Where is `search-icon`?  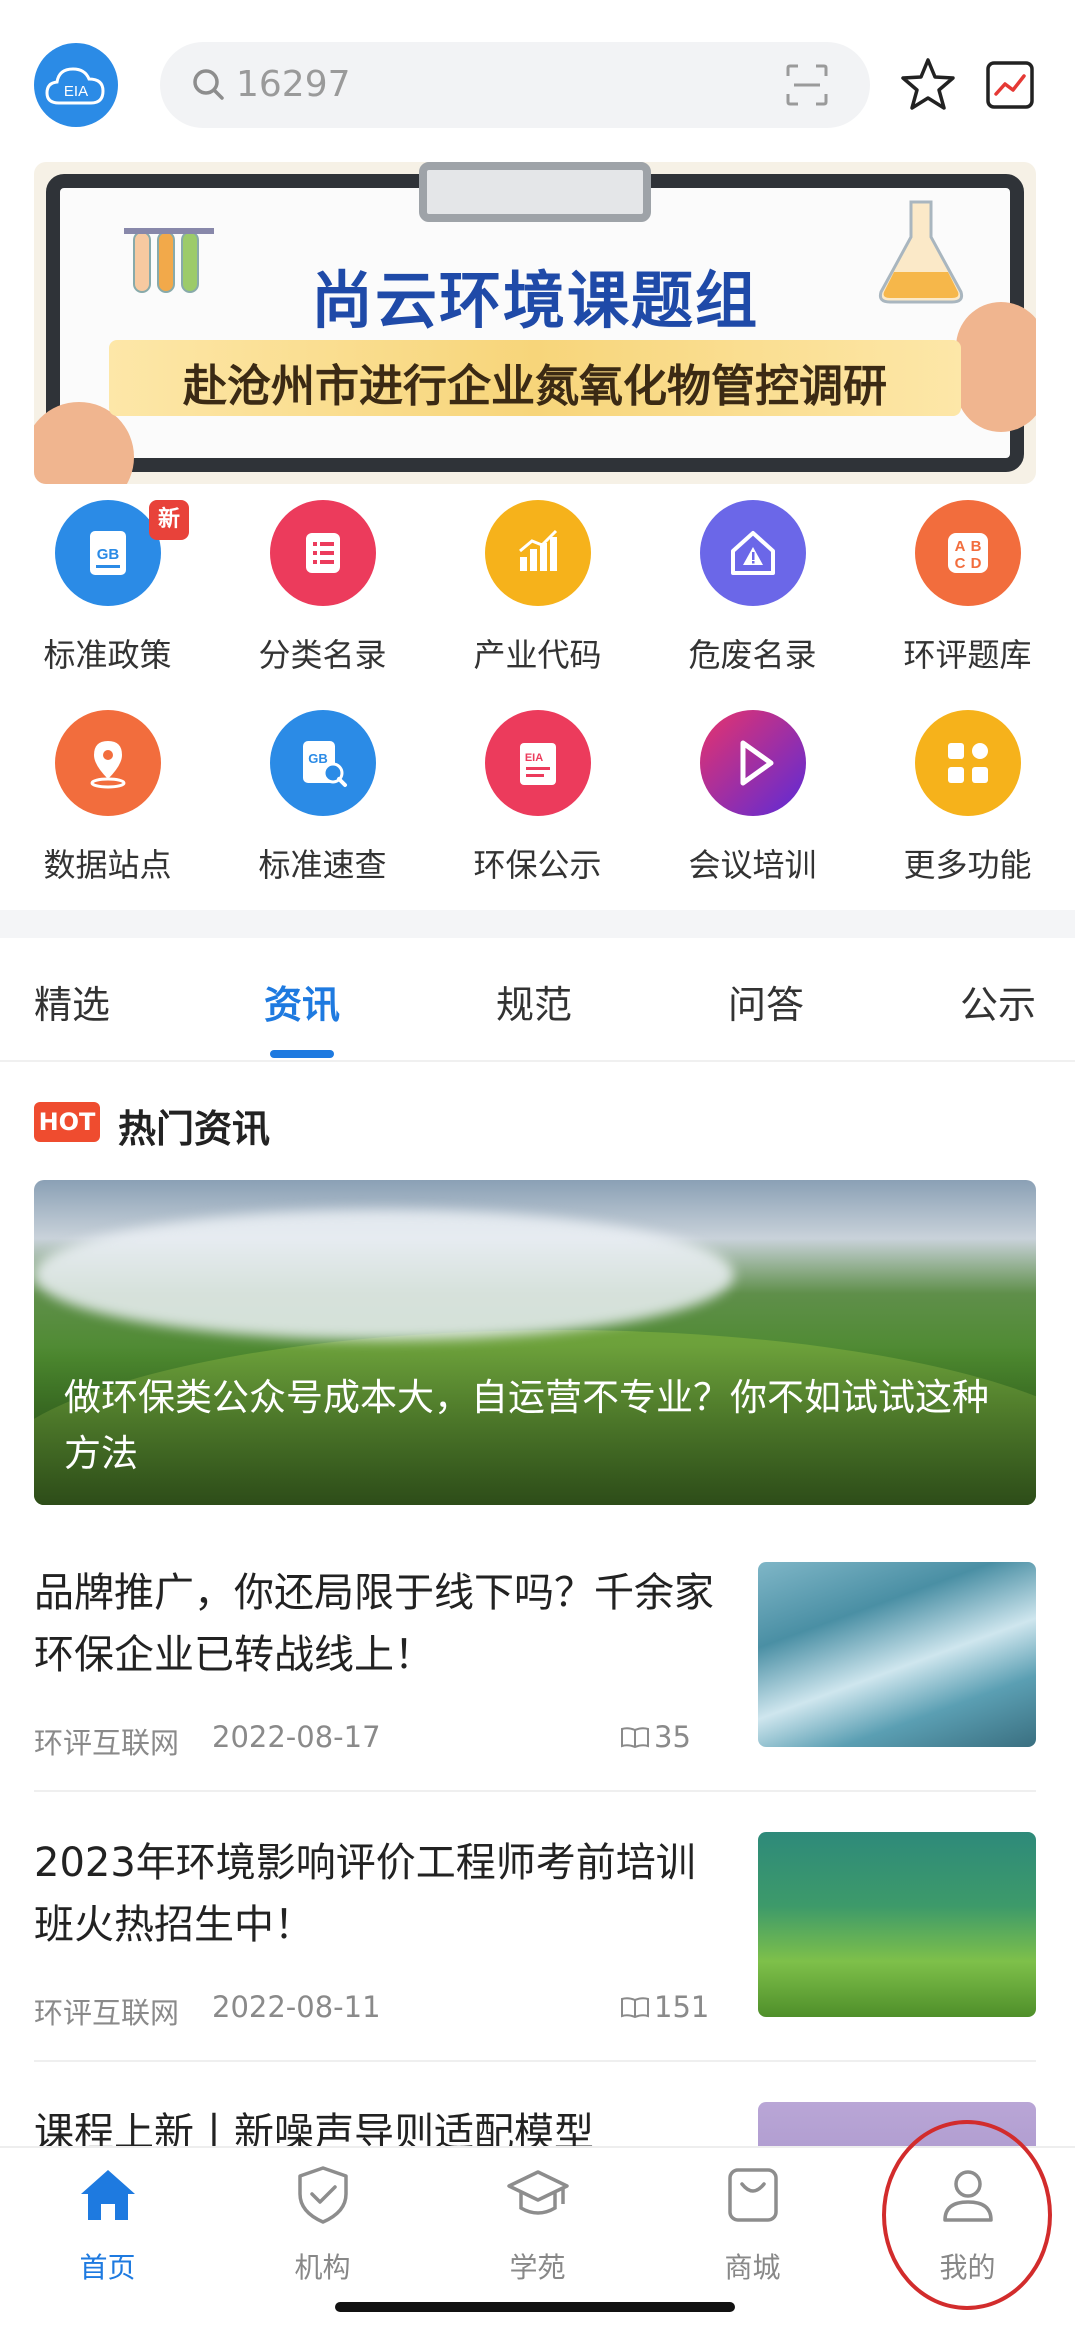
search-icon is located at coordinates (208, 84).